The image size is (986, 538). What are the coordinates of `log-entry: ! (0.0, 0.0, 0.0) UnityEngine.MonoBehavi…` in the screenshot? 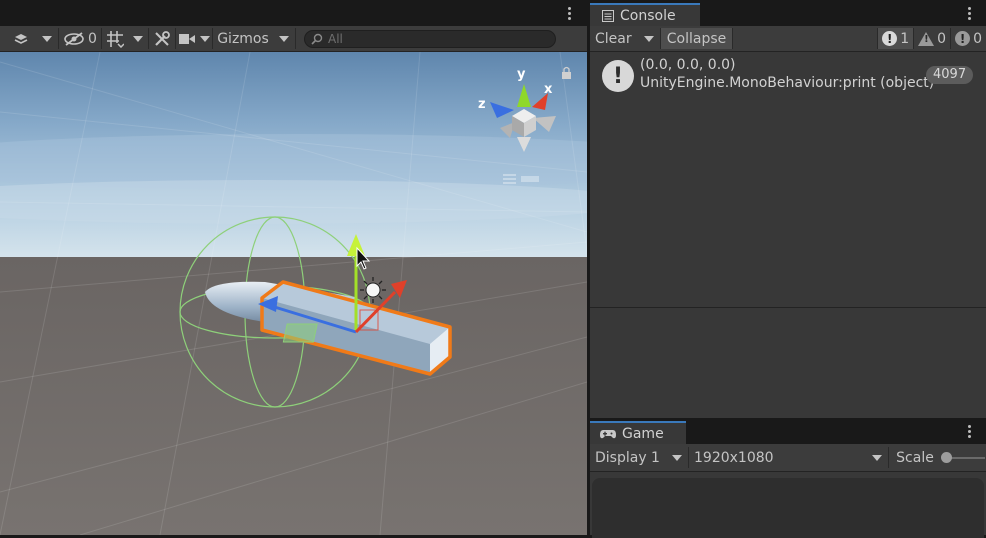 It's located at (788, 77).